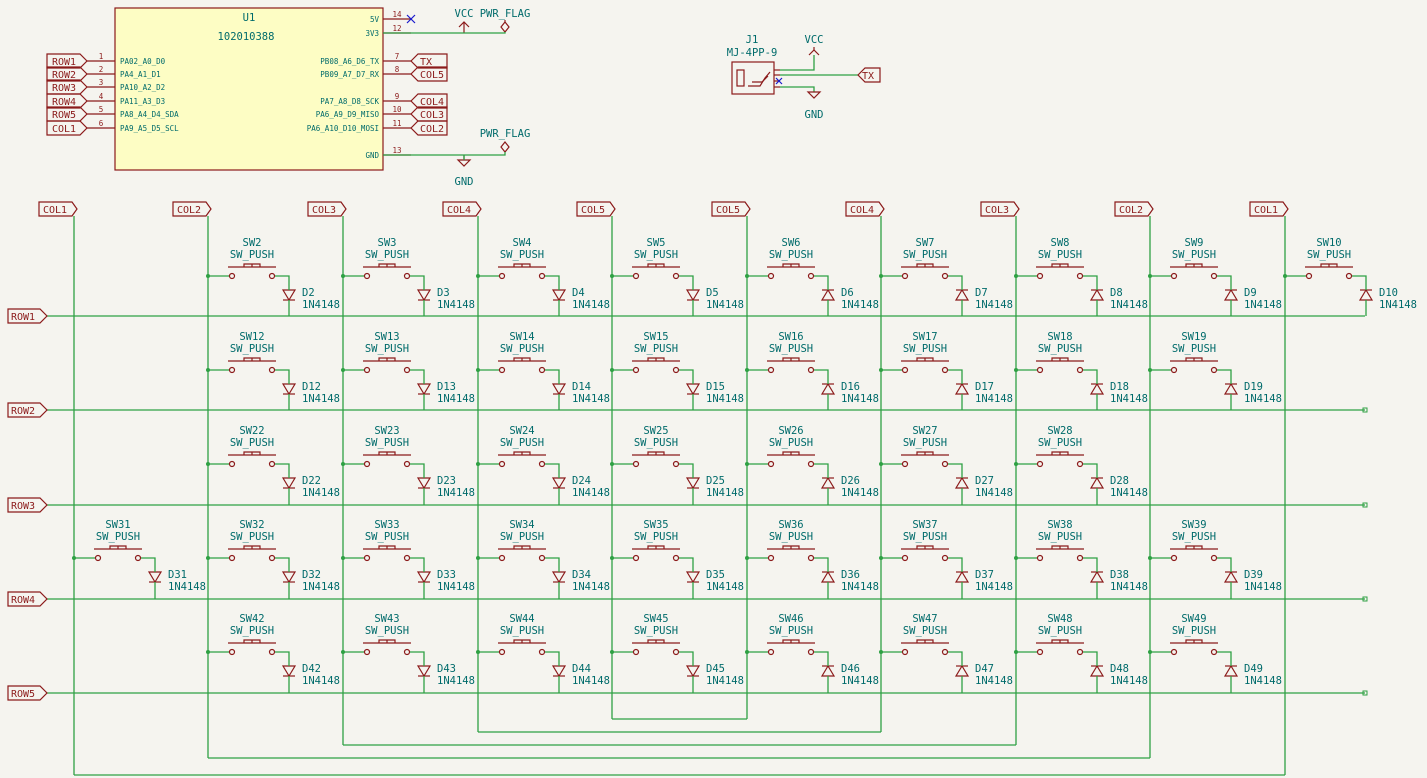  Describe the element at coordinates (310, 395) in the screenshot. I see `diode-d12: D121N4148` at that location.